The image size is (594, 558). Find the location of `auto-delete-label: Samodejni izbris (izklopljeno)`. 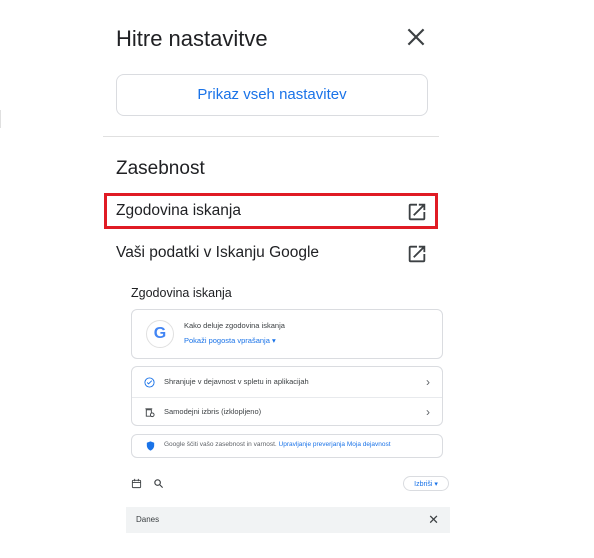

auto-delete-label: Samodejni izbris (izklopljeno) is located at coordinates (213, 411).